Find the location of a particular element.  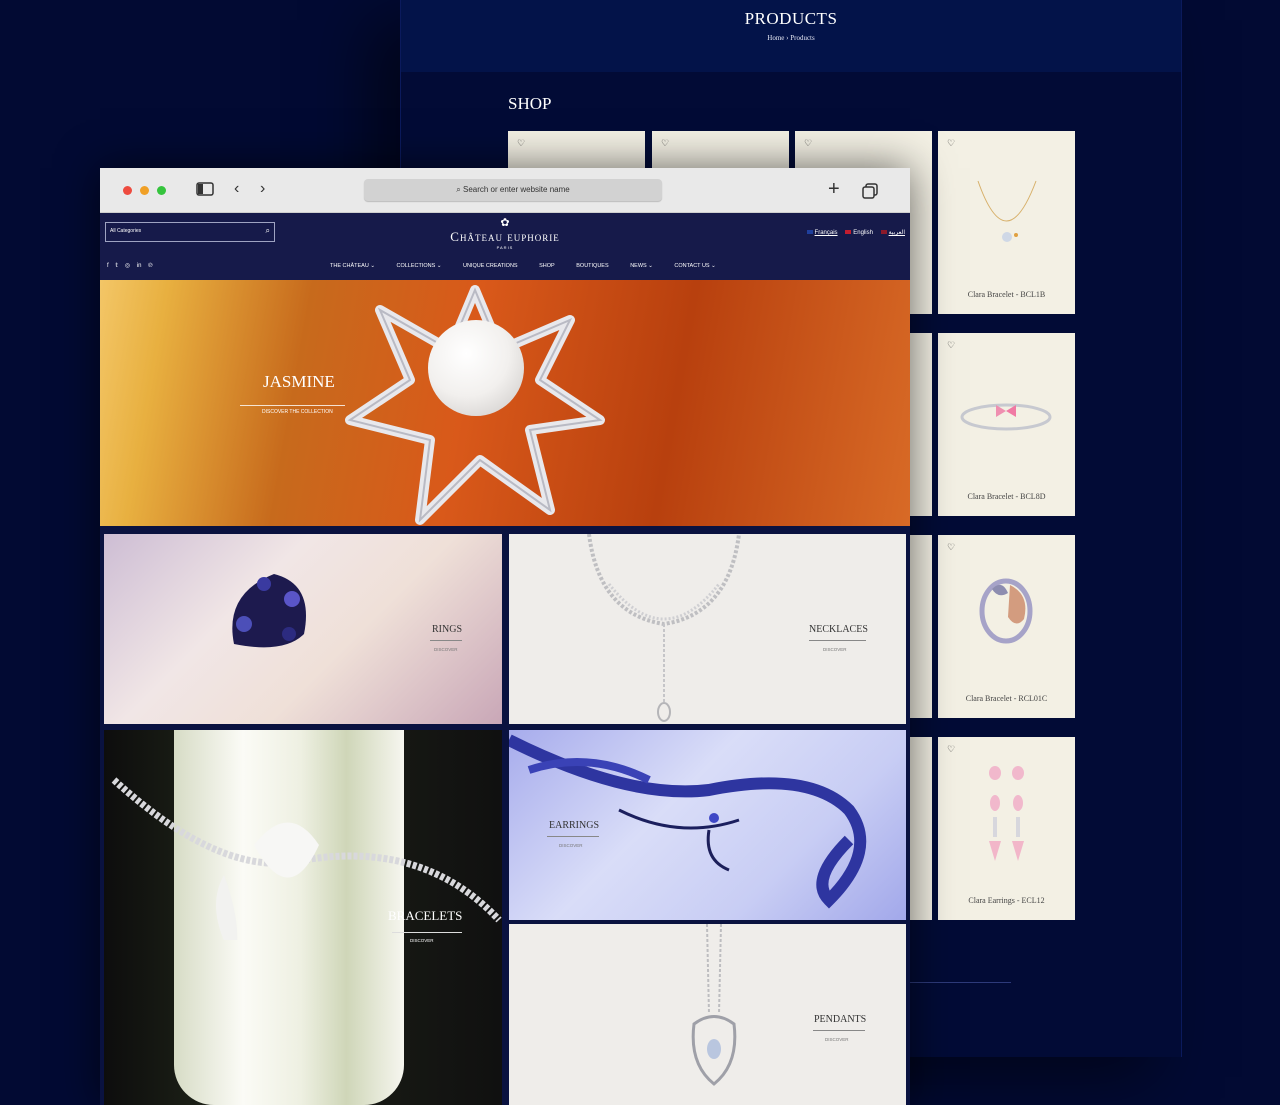

breadcrumb: Home › Products is located at coordinates (791, 38).